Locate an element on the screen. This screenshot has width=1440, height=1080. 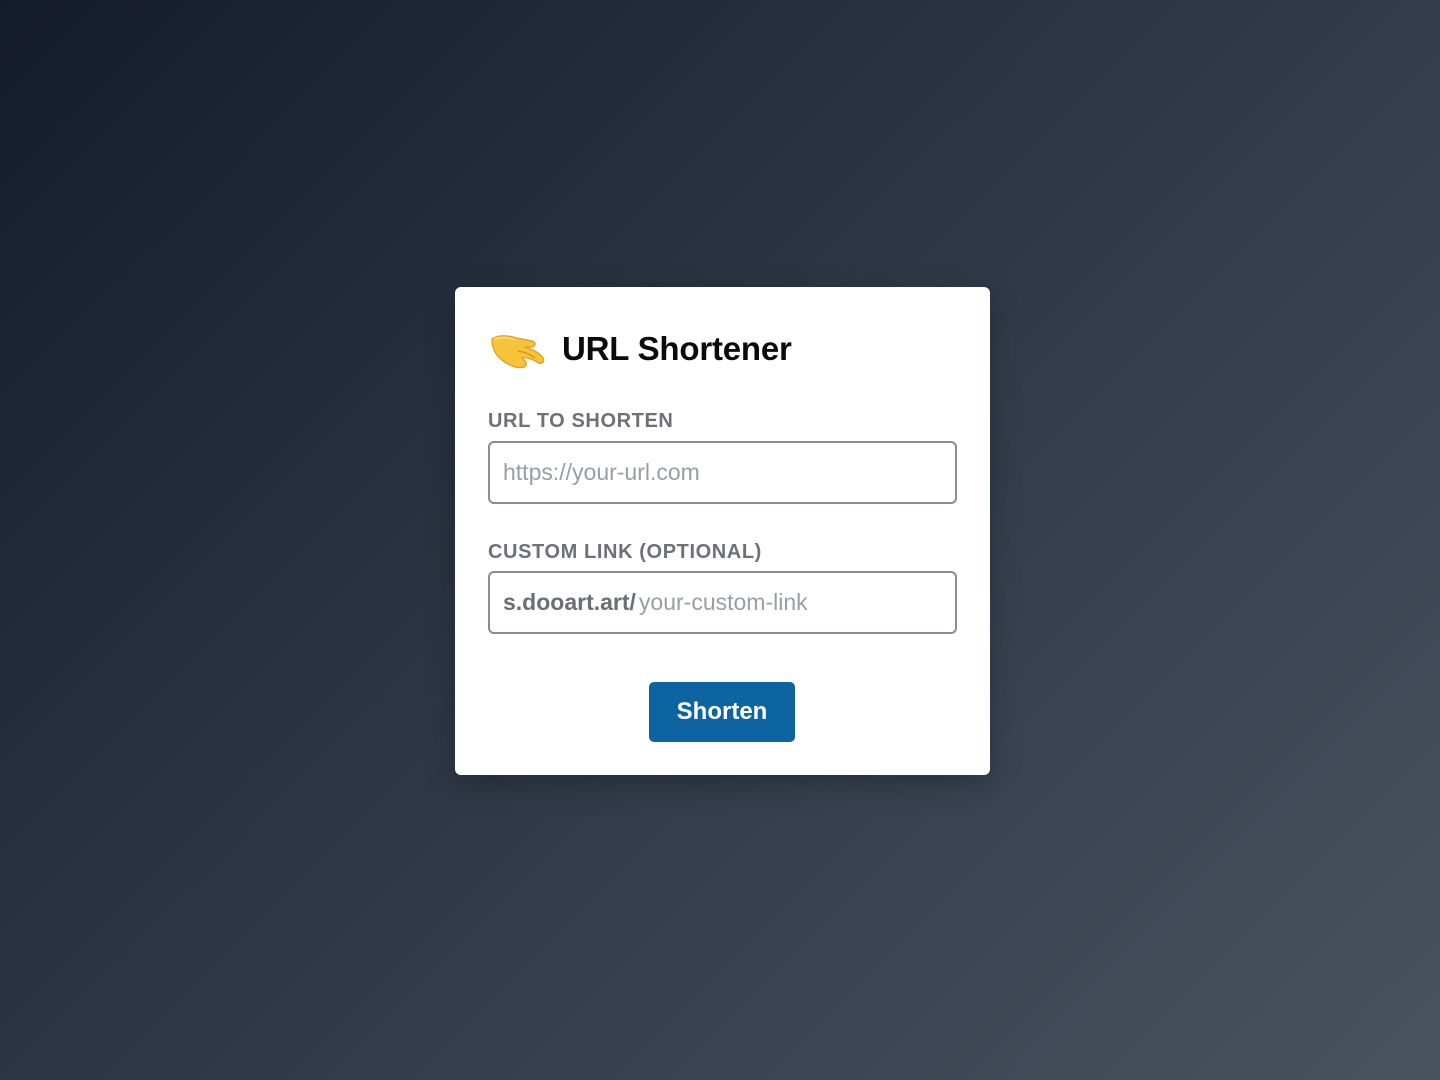
custom-link-field-label: CUSTOM LINK (OPTIONAL) is located at coordinates (625, 552).